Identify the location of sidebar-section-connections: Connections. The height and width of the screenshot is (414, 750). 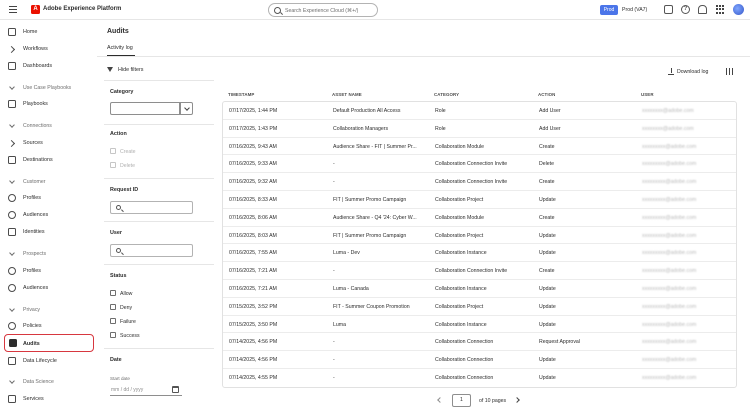
(48, 126).